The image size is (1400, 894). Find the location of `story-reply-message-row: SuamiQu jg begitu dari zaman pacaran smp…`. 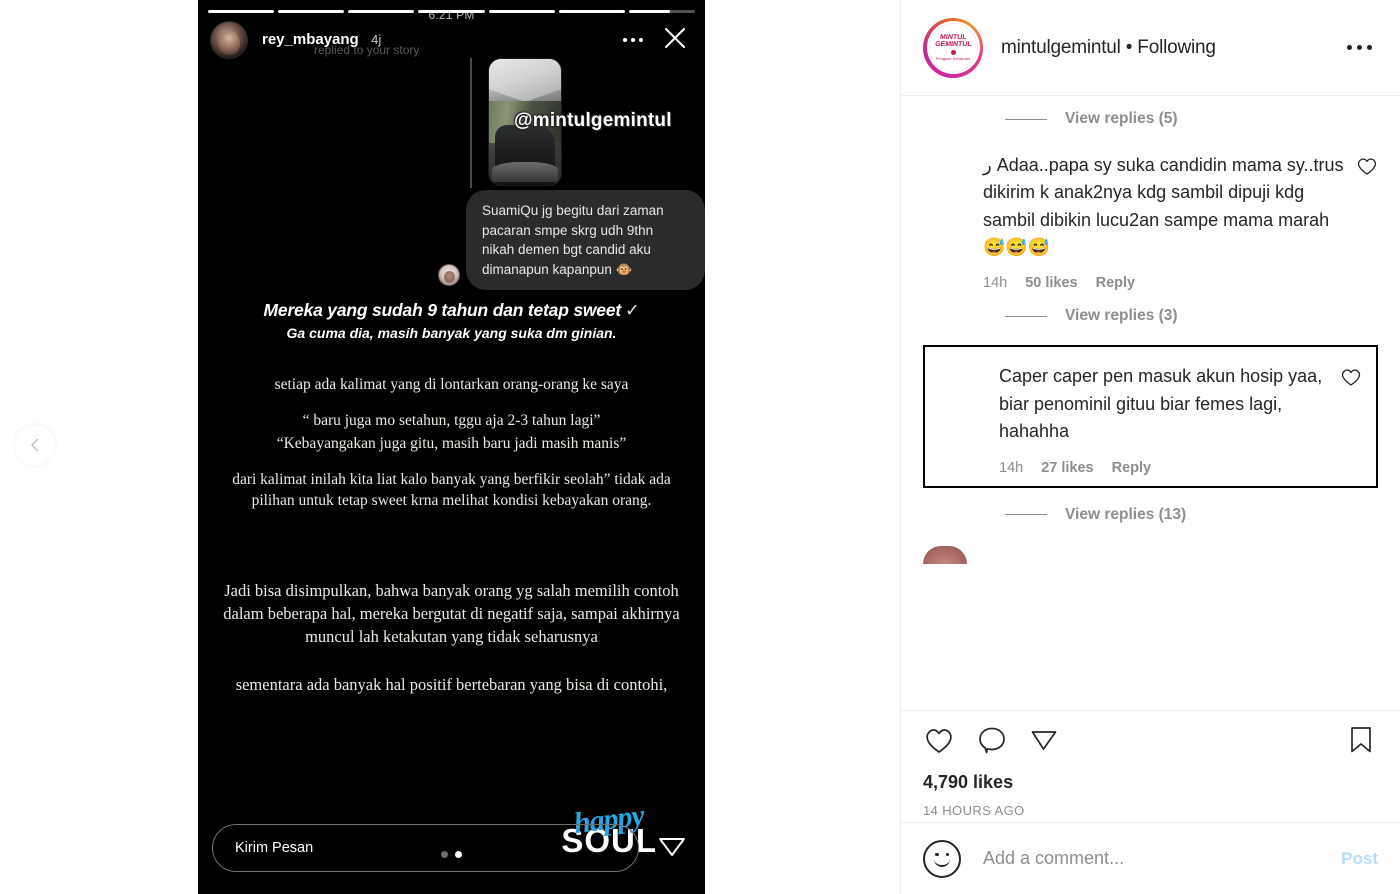

story-reply-message-row: SuamiQu jg begitu dari zaman pacaran smp… is located at coordinates (571, 240).